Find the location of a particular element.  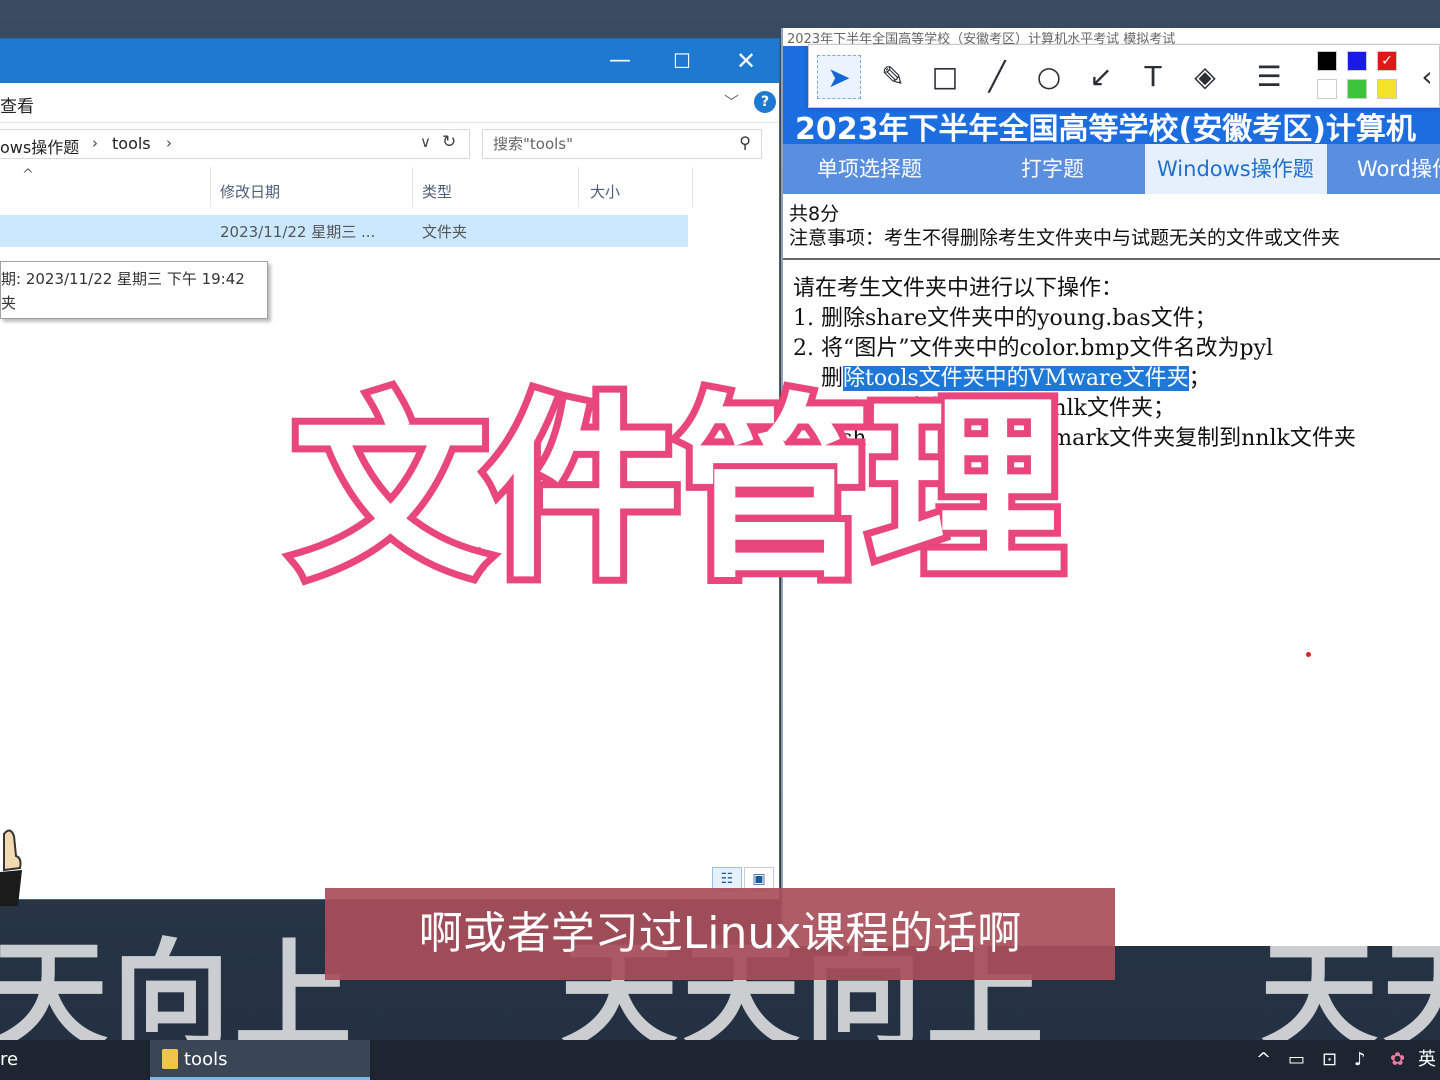

color-blue-swatch is located at coordinates (1357, 61).